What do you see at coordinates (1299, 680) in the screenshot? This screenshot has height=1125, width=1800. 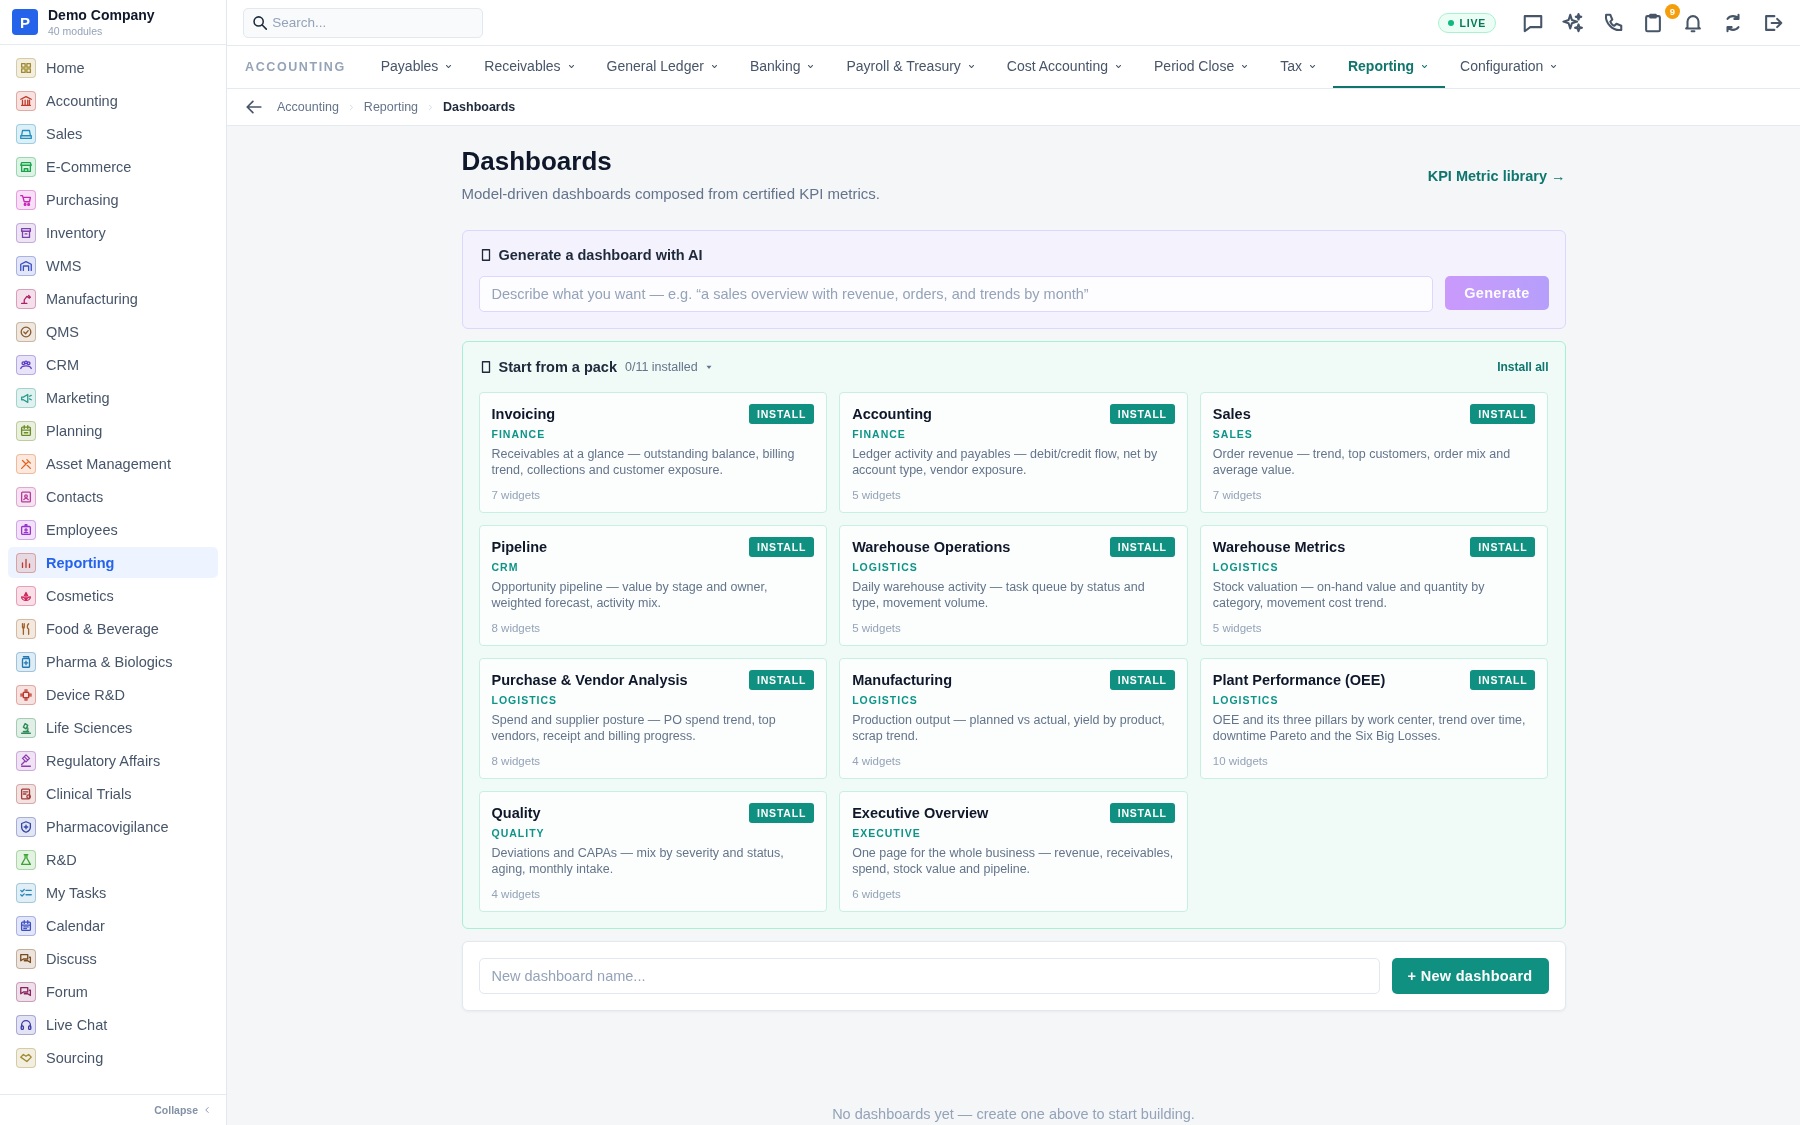 I see `pack-title: Plant Performance (OEE)` at bounding box center [1299, 680].